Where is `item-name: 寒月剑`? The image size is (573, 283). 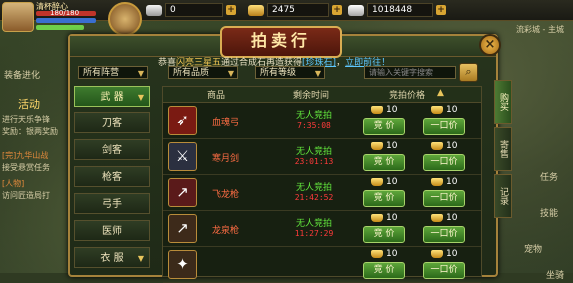 item-name: 寒月剑 is located at coordinates (226, 159).